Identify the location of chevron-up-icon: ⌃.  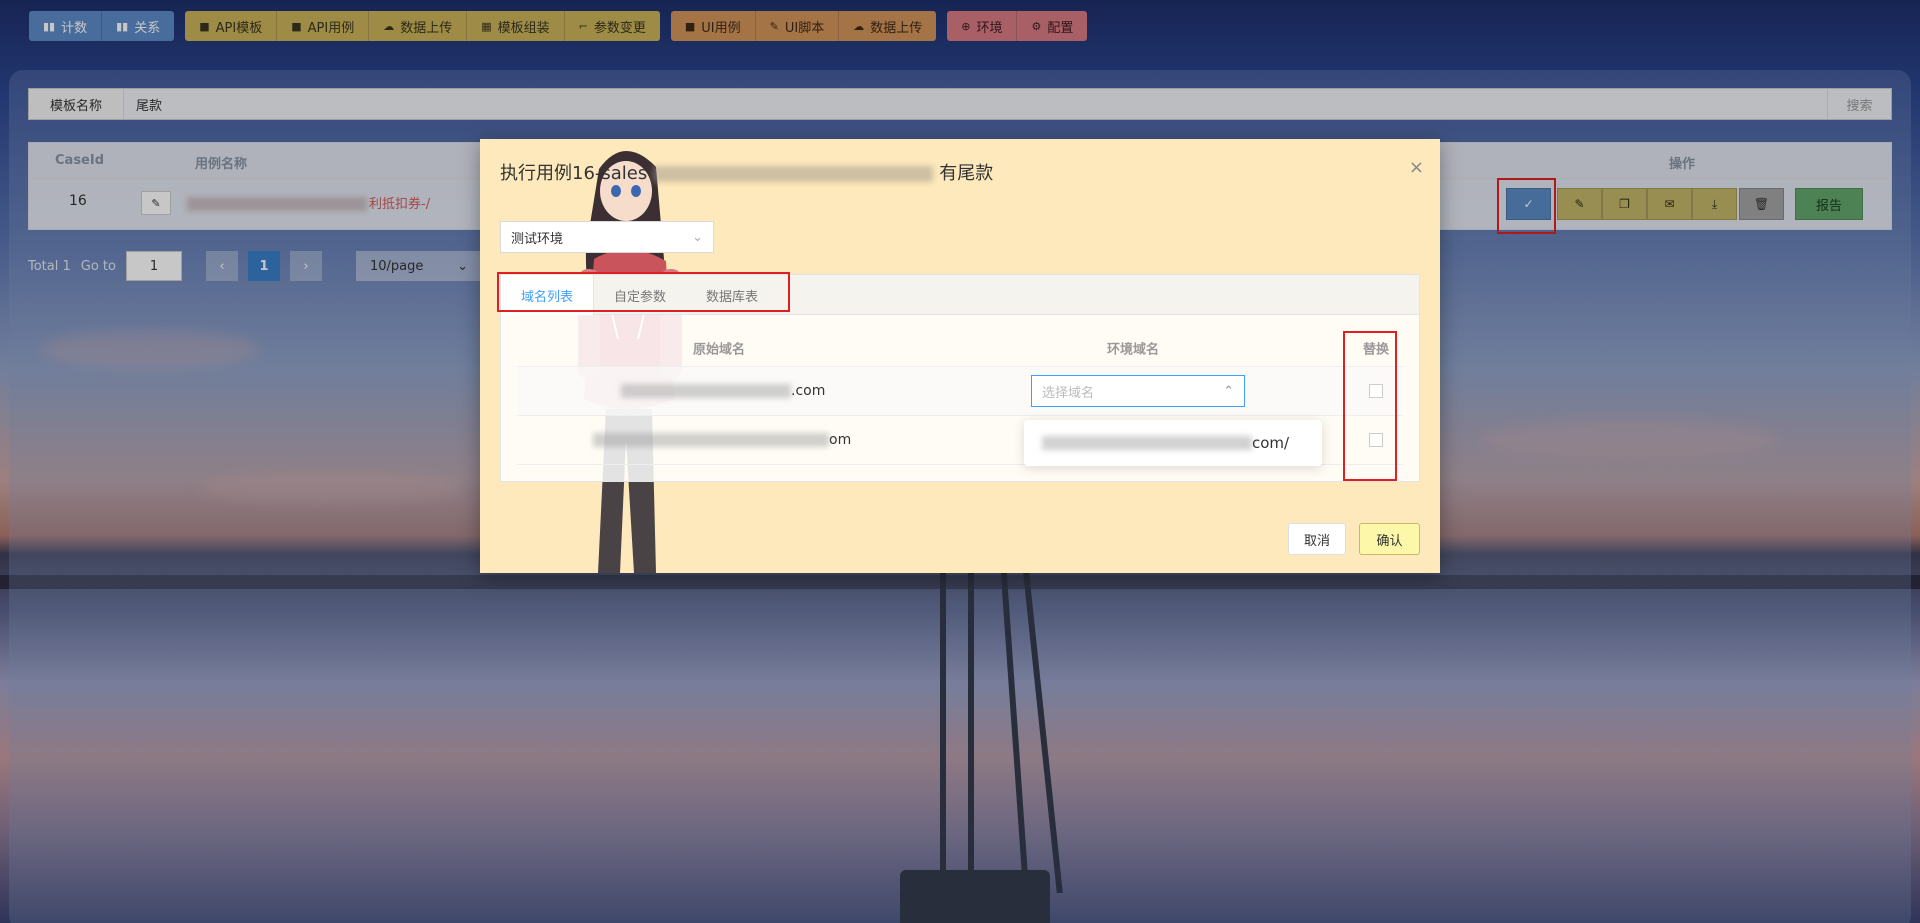
(1228, 391).